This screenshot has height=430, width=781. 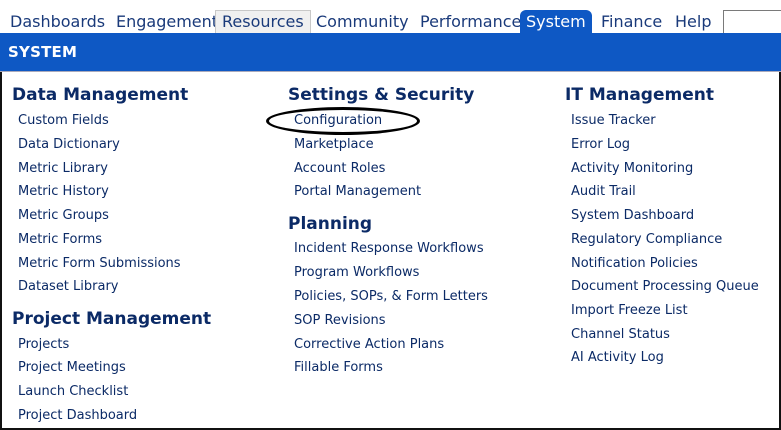 What do you see at coordinates (69, 145) in the screenshot?
I see `link-data-dictionary: Data Dictionary` at bounding box center [69, 145].